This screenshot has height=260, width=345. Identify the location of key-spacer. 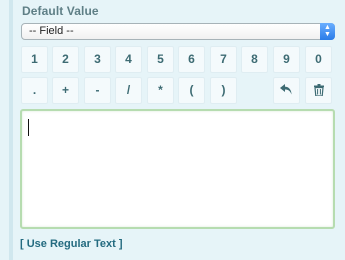
(254, 90).